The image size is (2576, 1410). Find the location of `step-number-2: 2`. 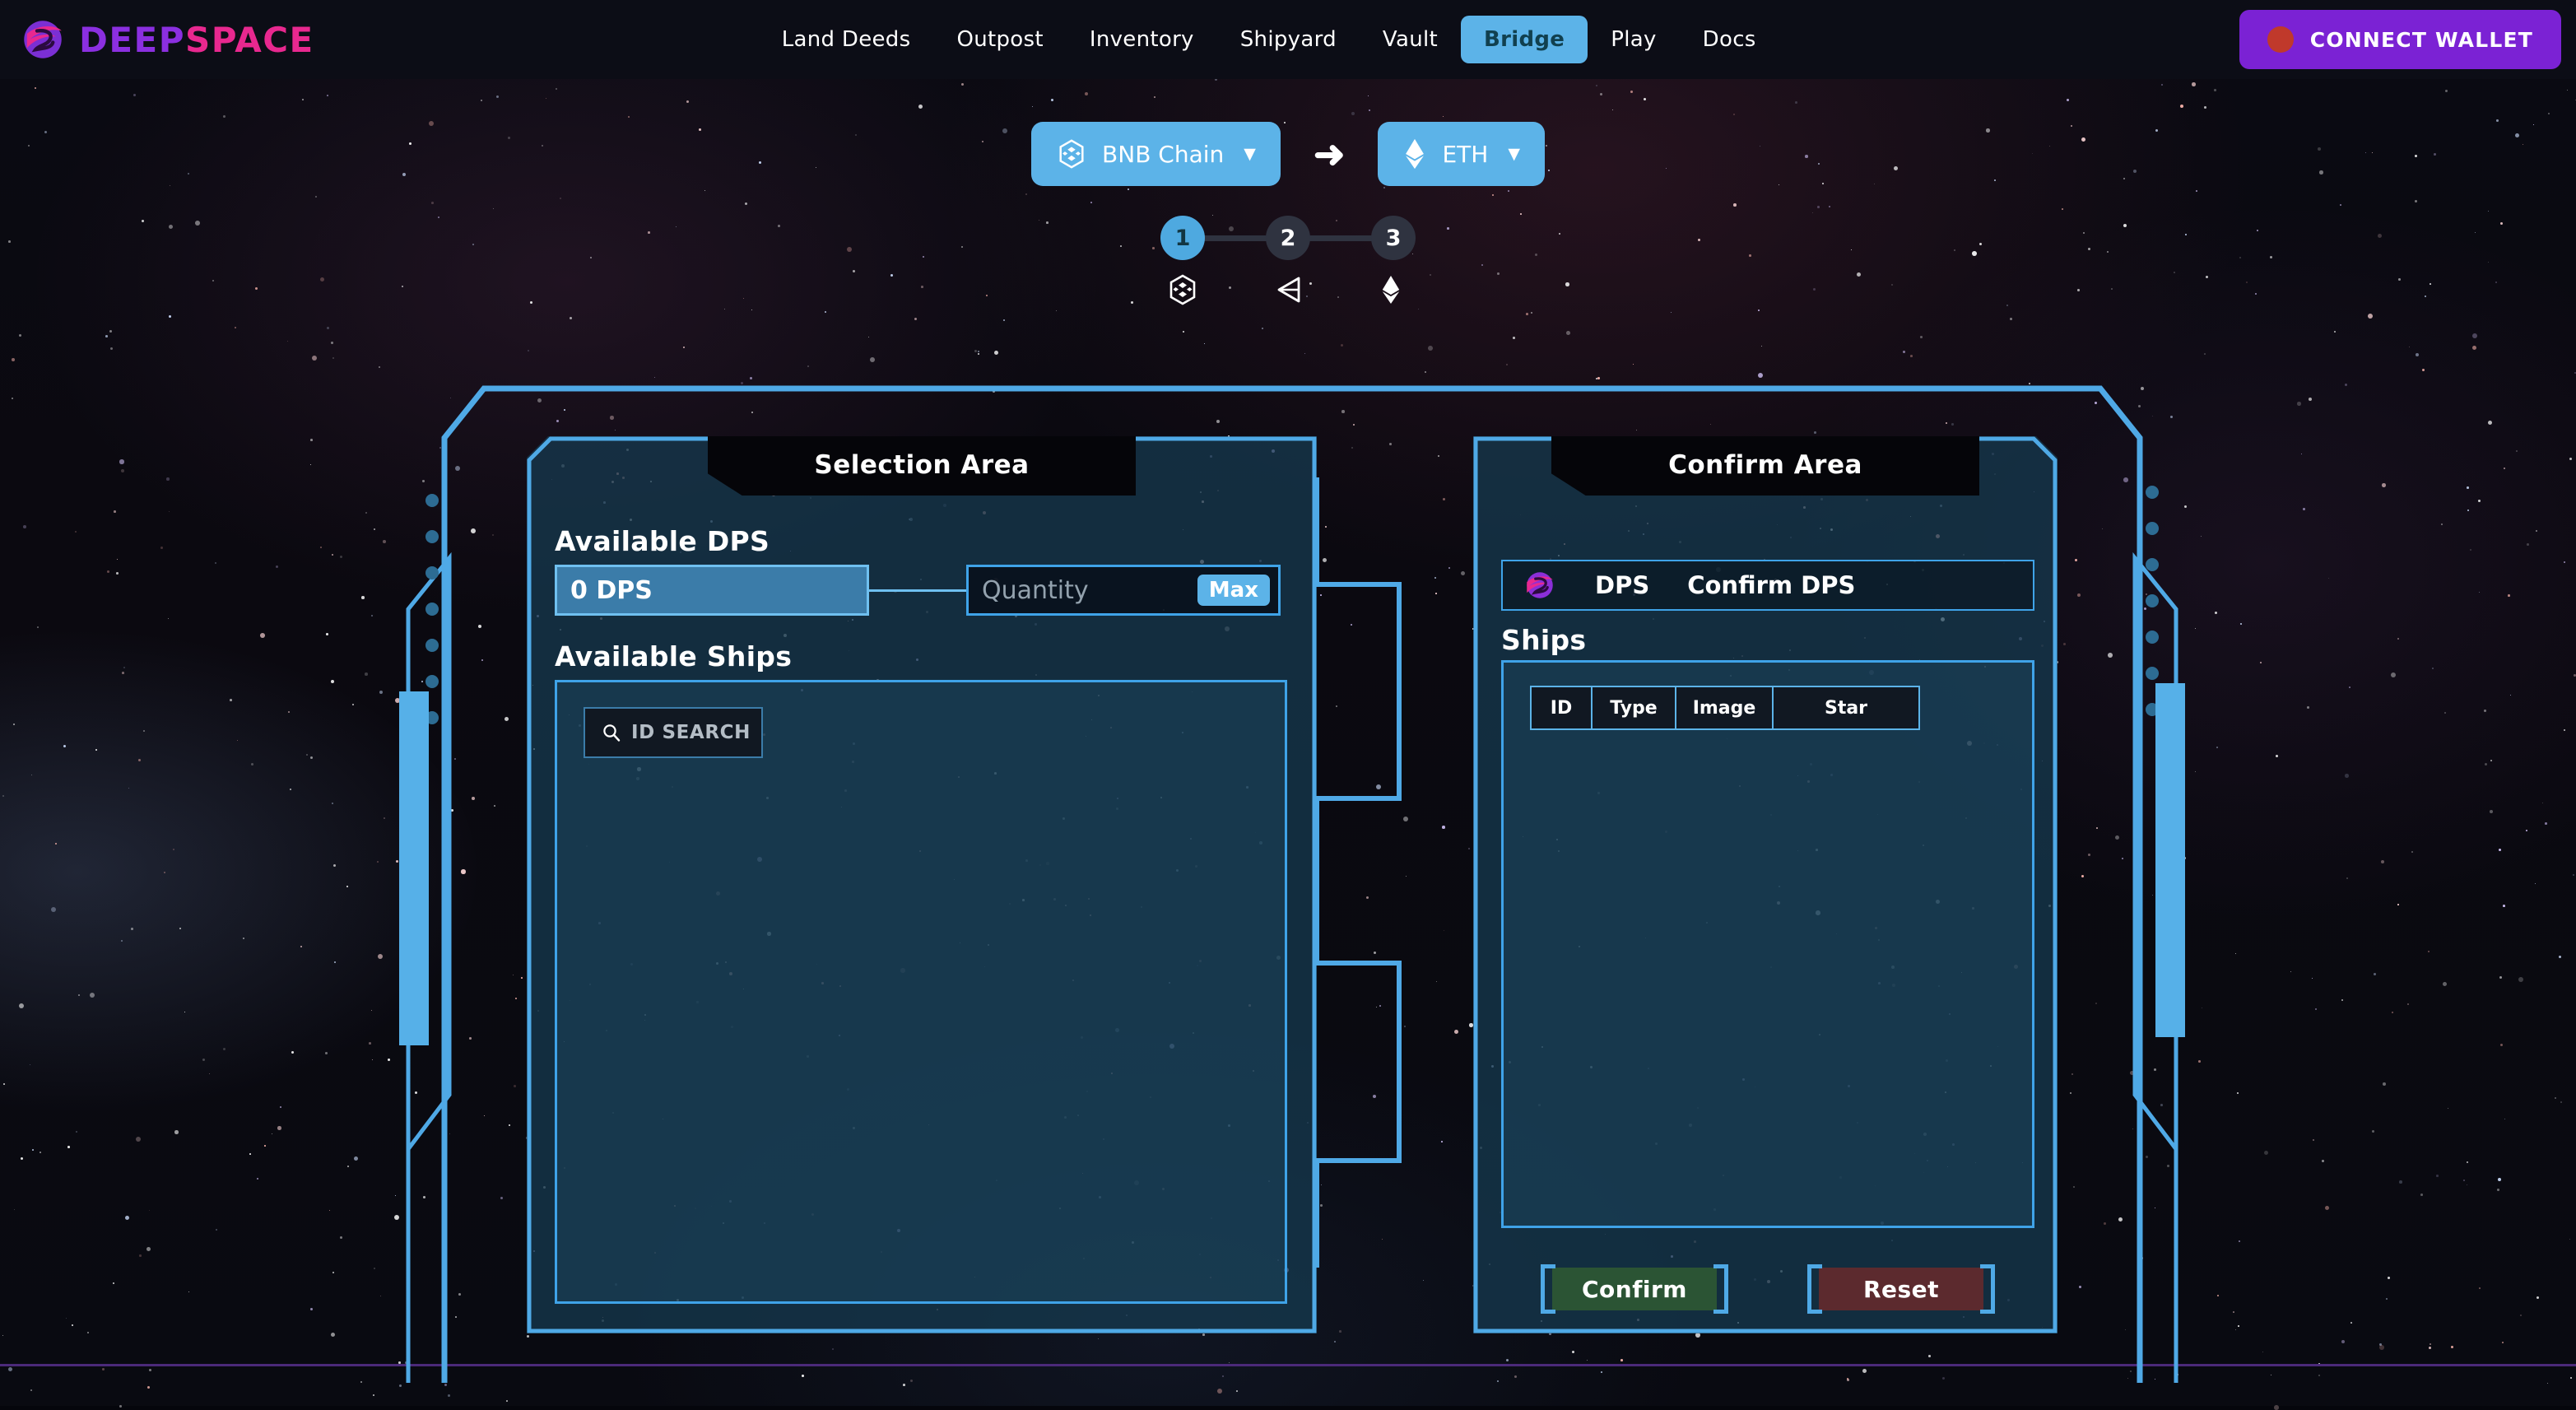

step-number-2: 2 is located at coordinates (1288, 238).